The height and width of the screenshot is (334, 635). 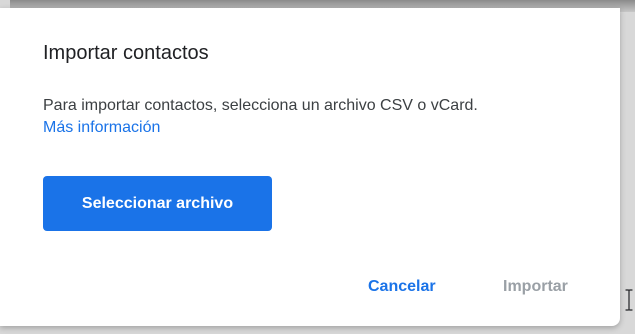 What do you see at coordinates (126, 53) in the screenshot?
I see `dialog-title: Importar contactos` at bounding box center [126, 53].